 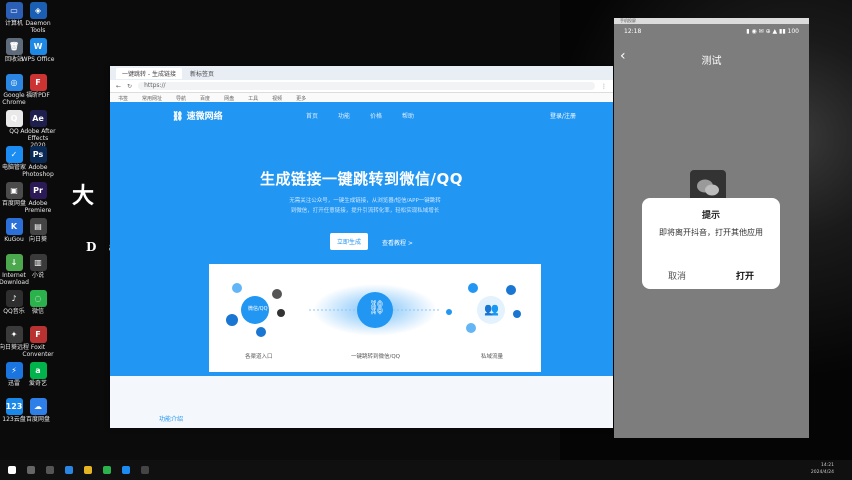 What do you see at coordinates (88, 470) in the screenshot?
I see `taskbar-folder-icon` at bounding box center [88, 470].